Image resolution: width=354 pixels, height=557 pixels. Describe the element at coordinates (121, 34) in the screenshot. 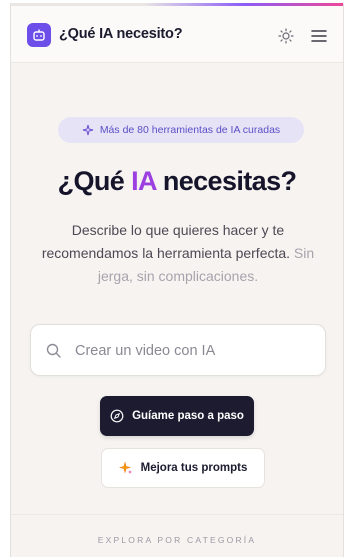

I see `brand-title: ¿Qué IA necesito?` at that location.